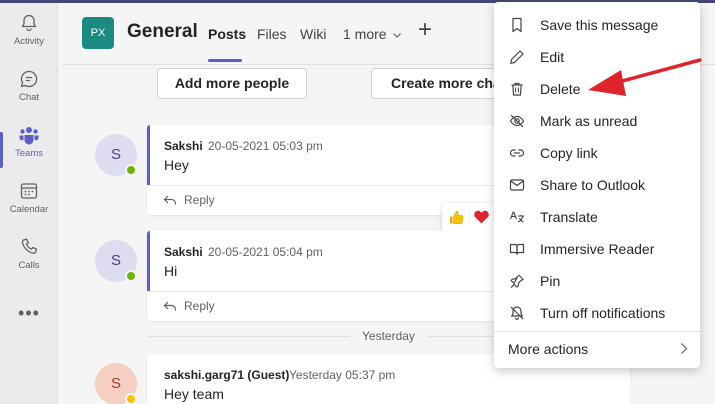 The image size is (715, 404). Describe the element at coordinates (645, 77) in the screenshot. I see `annotation-arrow-icon` at that location.